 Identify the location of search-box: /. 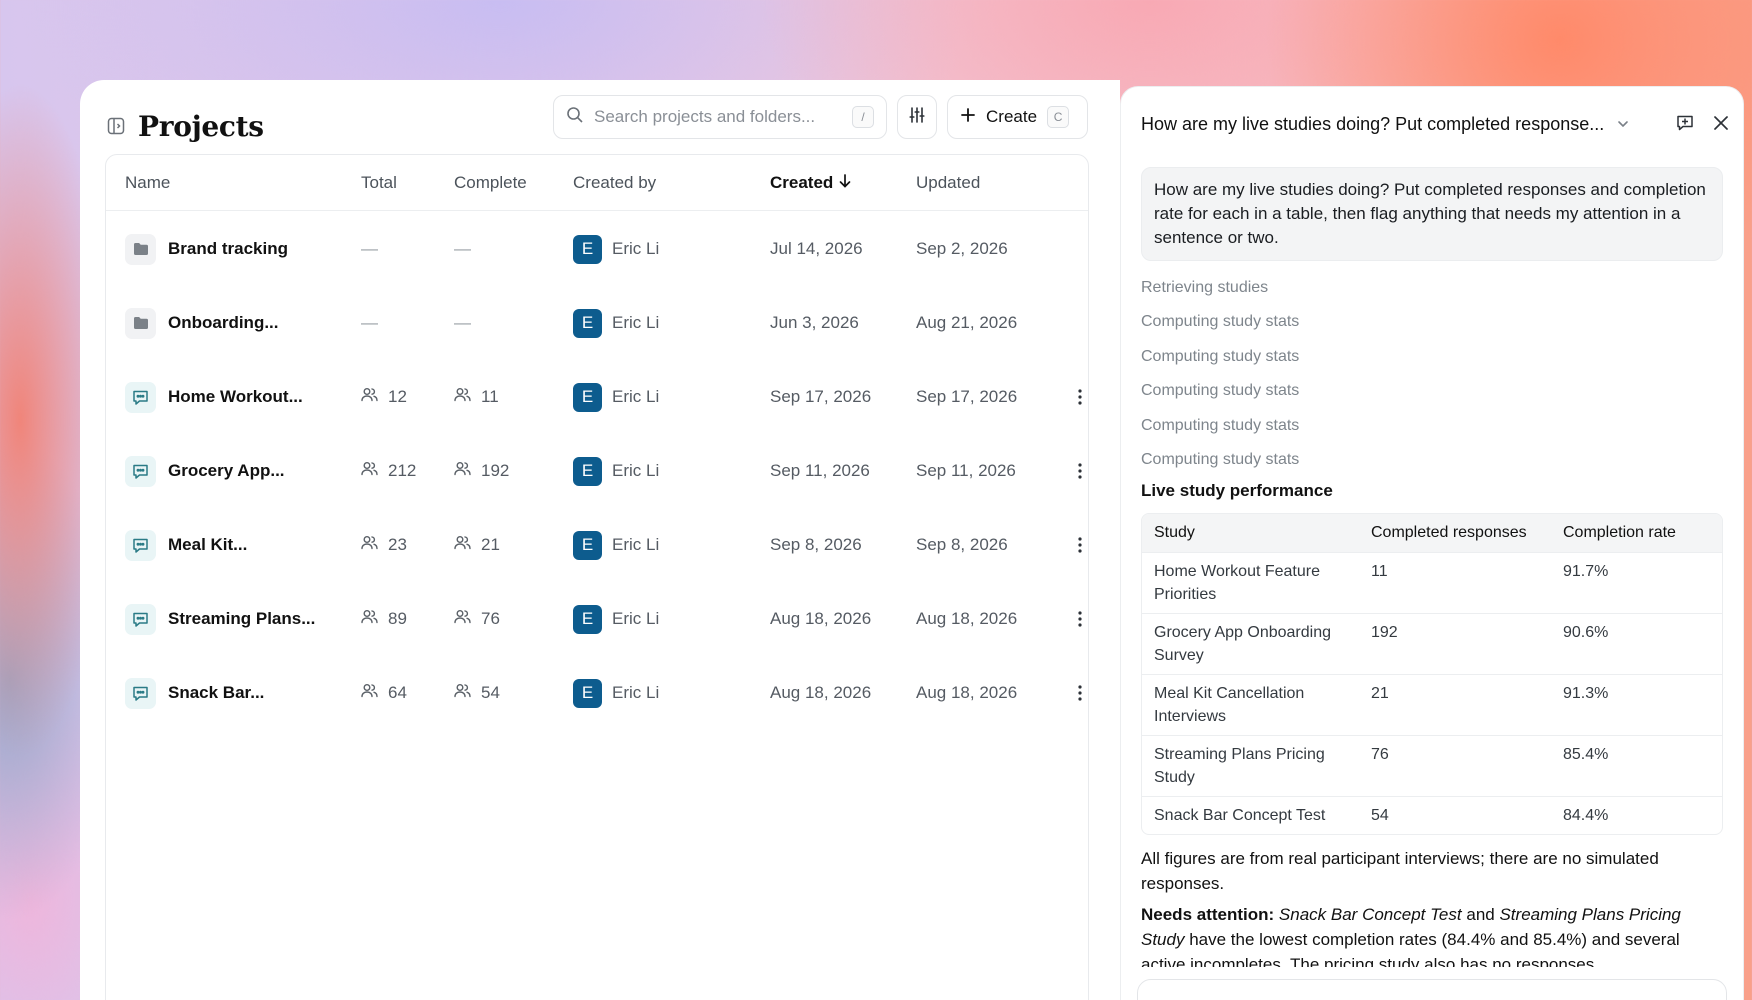
(720, 117).